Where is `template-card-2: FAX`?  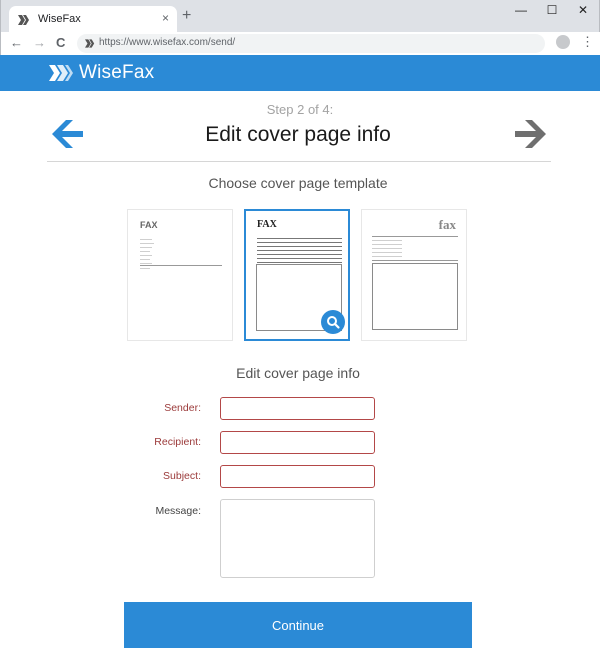 template-card-2: FAX is located at coordinates (297, 275).